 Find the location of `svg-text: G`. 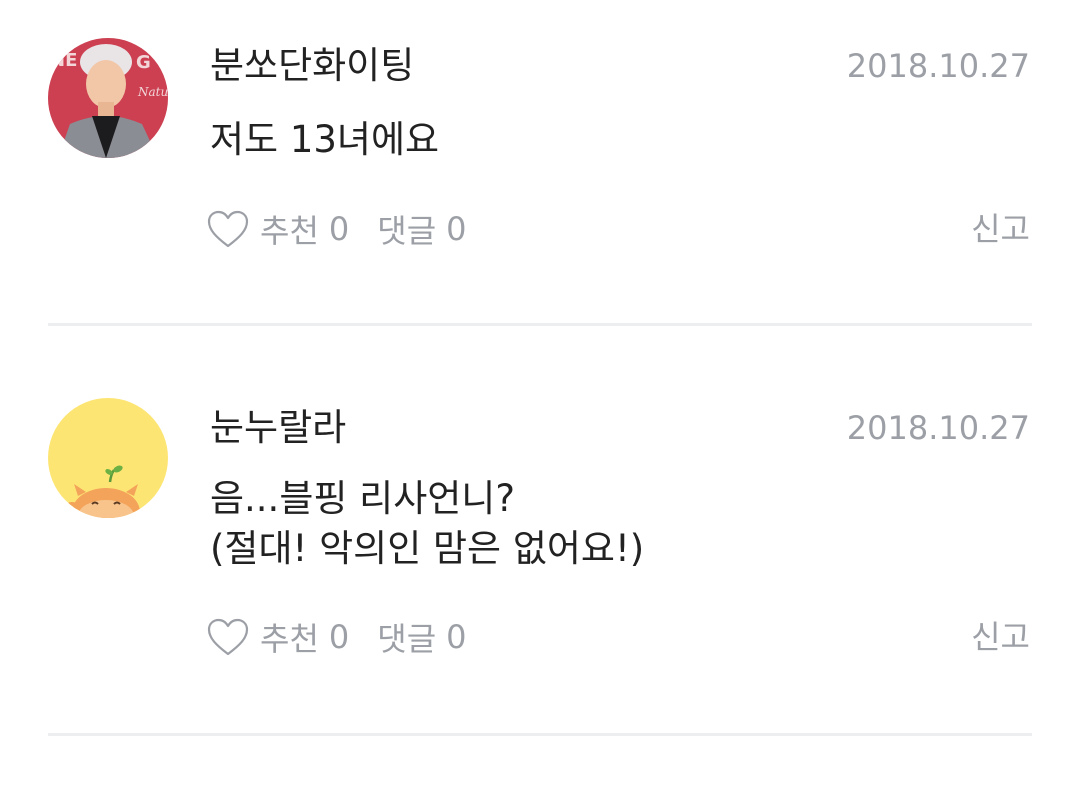

svg-text: G is located at coordinates (143, 62).